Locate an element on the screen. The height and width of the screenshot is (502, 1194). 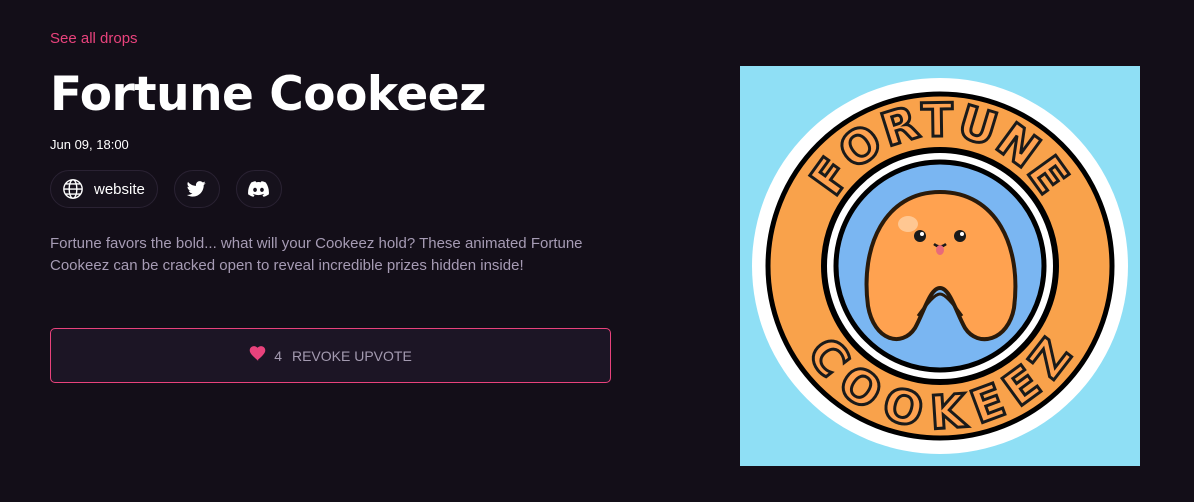
discord-button is located at coordinates (258, 189).